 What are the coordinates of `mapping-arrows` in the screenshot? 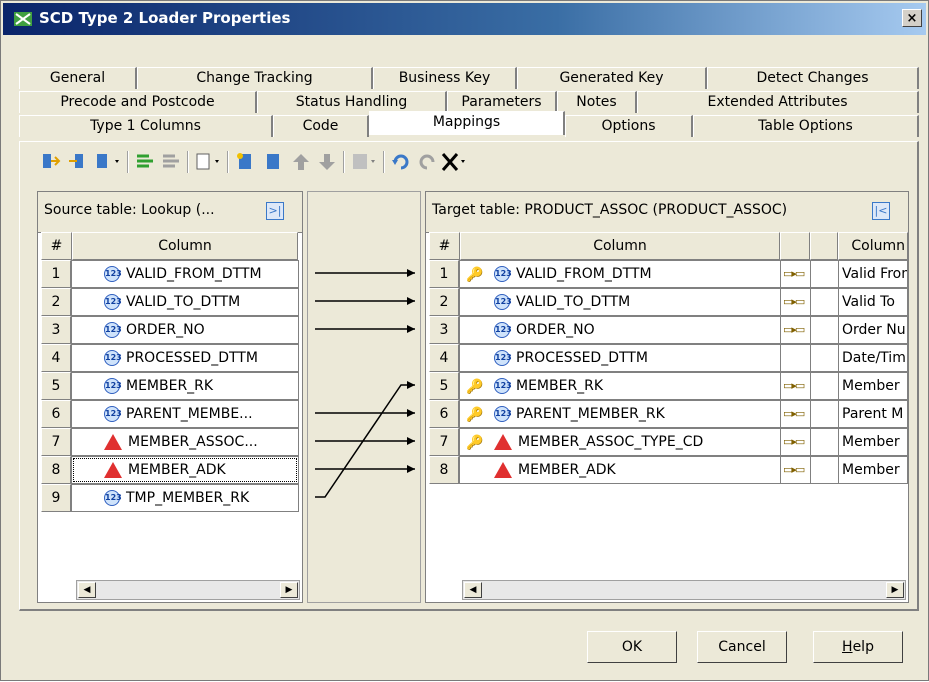 It's located at (365, 383).